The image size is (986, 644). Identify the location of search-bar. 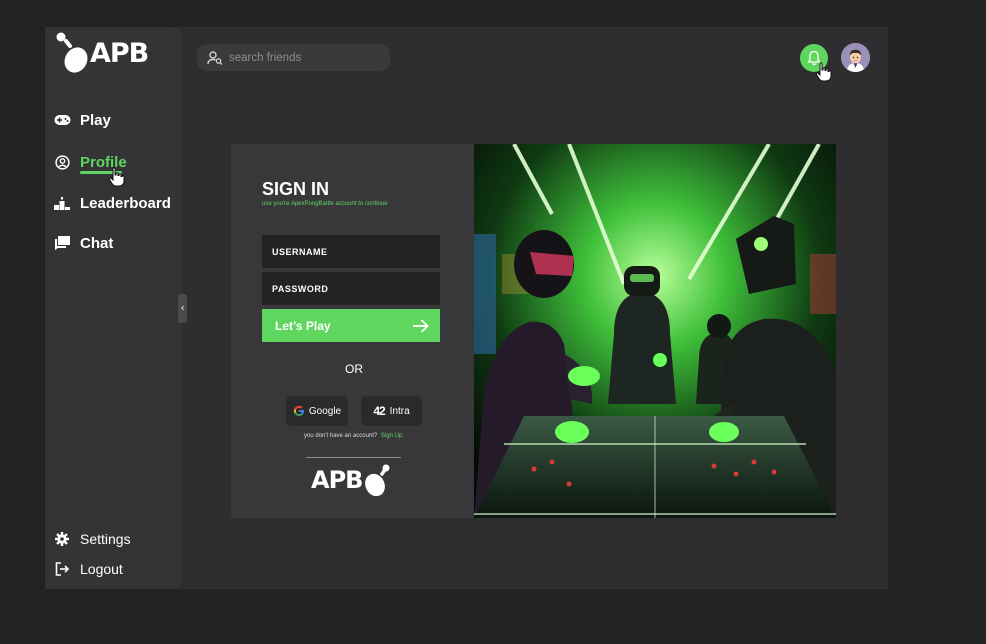
(293, 57).